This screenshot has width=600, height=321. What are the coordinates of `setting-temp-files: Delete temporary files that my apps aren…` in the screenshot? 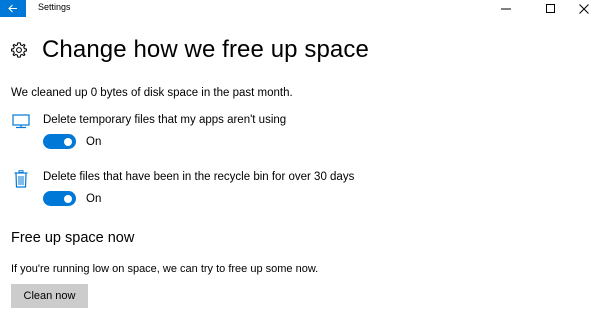 It's located at (148, 131).